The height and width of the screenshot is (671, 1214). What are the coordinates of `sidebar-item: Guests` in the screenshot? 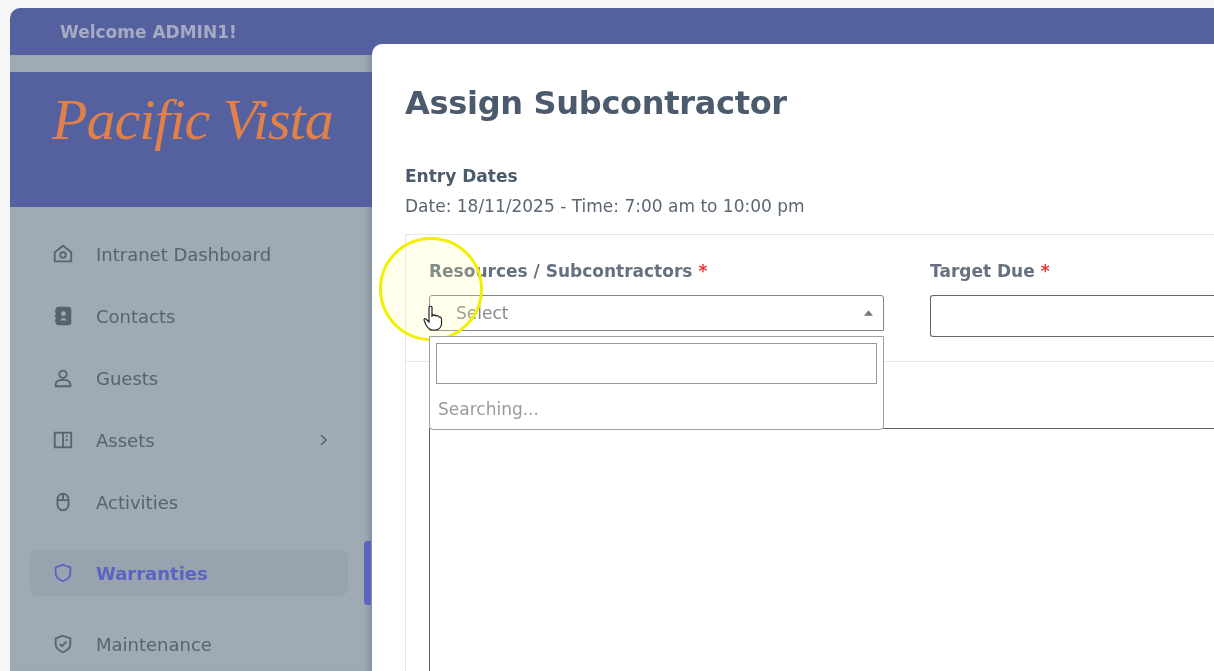 It's located at (189, 378).